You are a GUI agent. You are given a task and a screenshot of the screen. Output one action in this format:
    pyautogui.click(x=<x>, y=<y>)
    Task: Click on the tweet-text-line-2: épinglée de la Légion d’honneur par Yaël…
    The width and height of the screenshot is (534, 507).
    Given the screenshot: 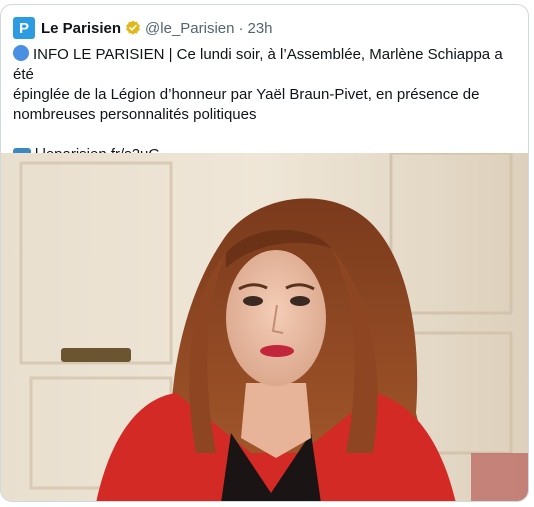 What is the action you would take?
    pyautogui.click(x=246, y=94)
    